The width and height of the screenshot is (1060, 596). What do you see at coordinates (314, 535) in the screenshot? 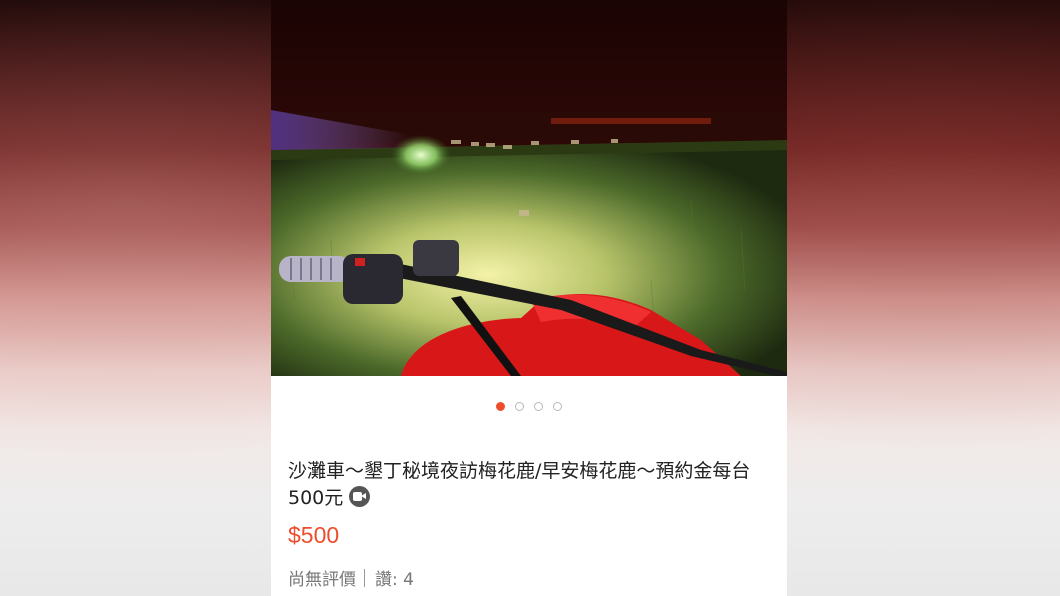
I see `product-price: $500` at bounding box center [314, 535].